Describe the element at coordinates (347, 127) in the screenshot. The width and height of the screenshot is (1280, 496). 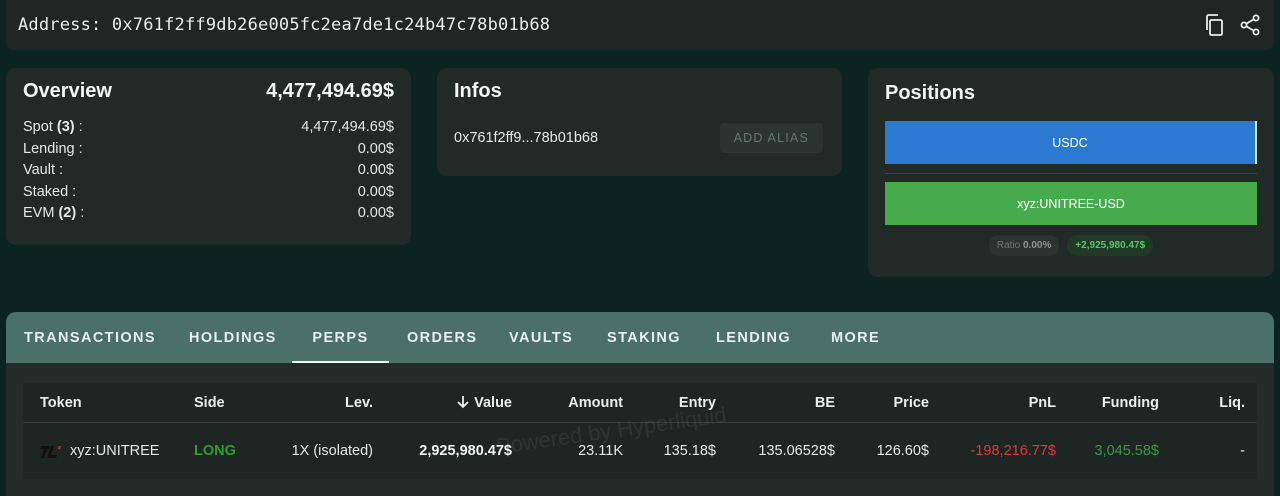
I see `overview-value: 4,477,494.69$` at that location.